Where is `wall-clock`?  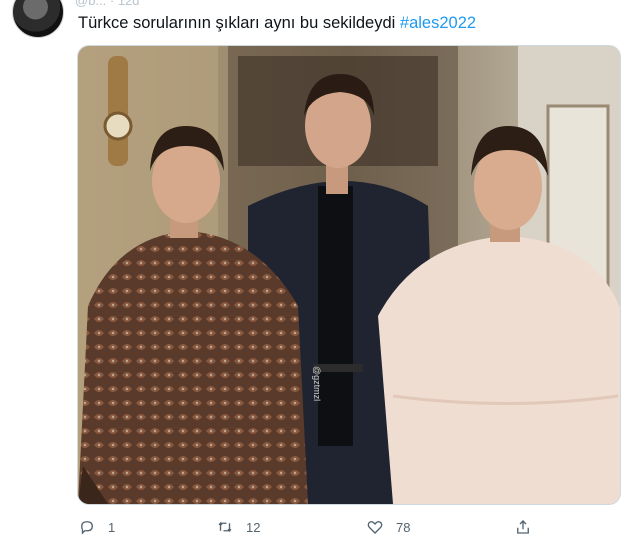 wall-clock is located at coordinates (118, 111).